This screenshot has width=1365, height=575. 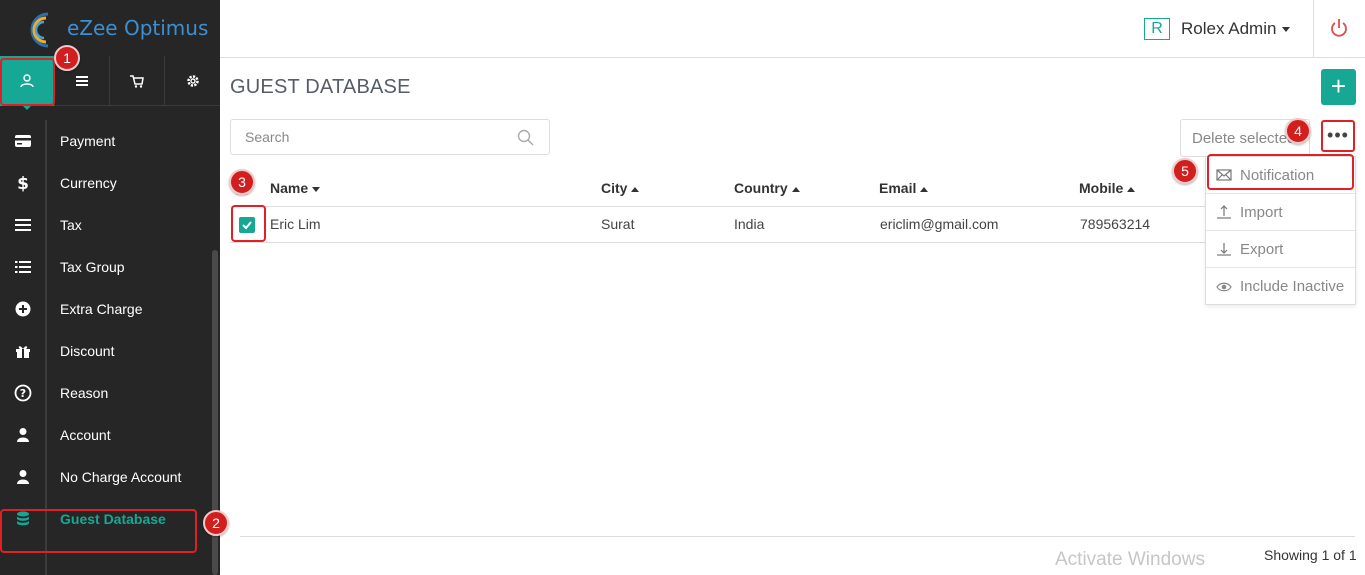 I want to click on annotation-badge: 4, so click(x=1298, y=131).